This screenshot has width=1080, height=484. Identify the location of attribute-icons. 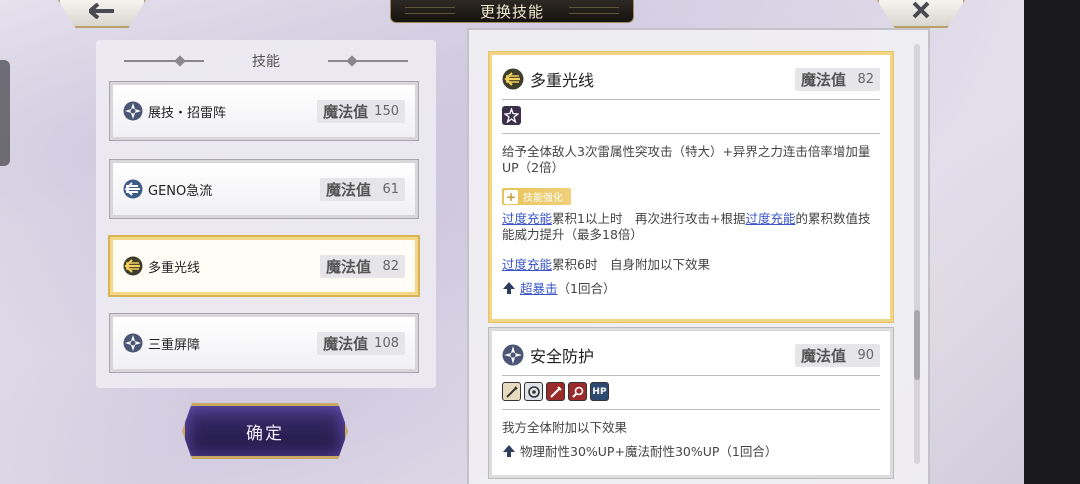
(691, 112).